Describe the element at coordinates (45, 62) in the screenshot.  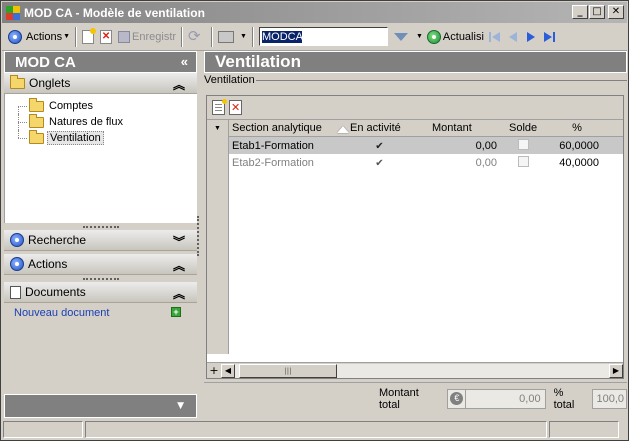
I see `record-title: MOD CA` at that location.